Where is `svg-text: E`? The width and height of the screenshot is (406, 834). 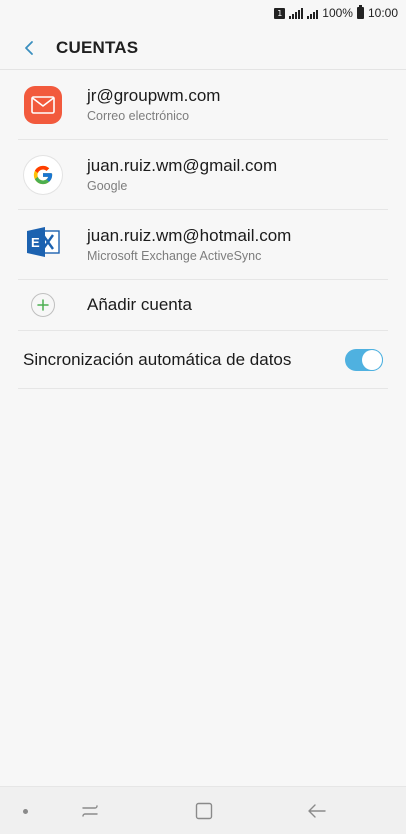
svg-text: E is located at coordinates (35, 242).